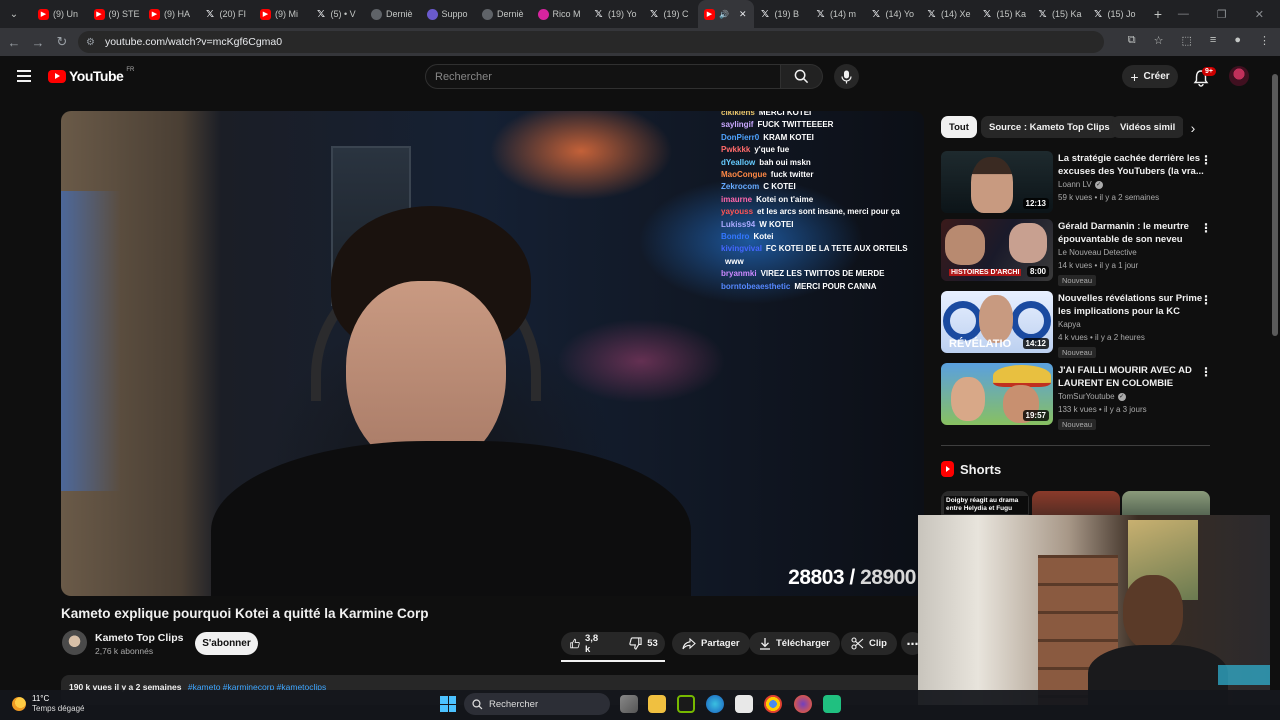 This screenshot has height=720, width=1280. I want to click on browser-tab: 𝕏 (15) Jo, so click(1115, 14).